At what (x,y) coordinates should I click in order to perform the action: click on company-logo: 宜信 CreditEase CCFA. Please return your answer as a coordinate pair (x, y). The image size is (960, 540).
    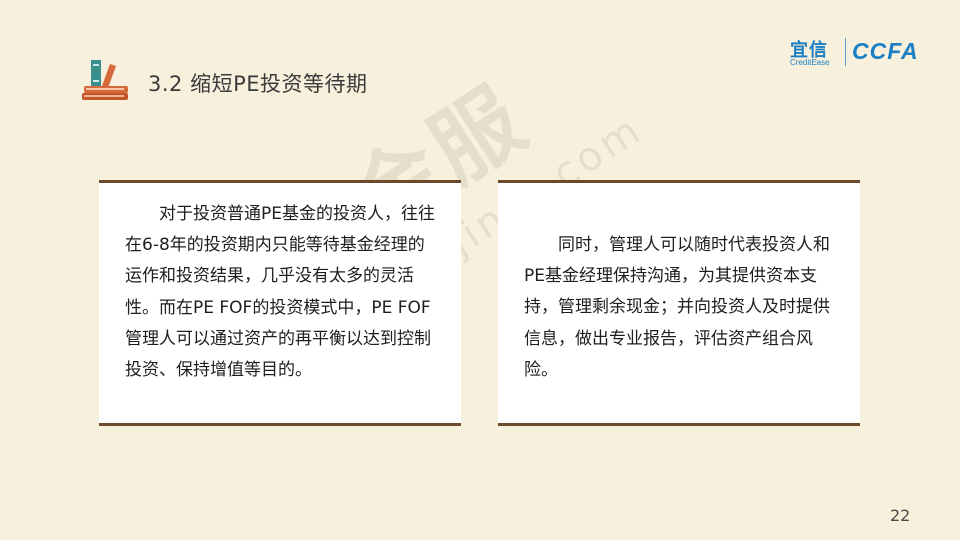
    Looking at the image, I should click on (865, 53).